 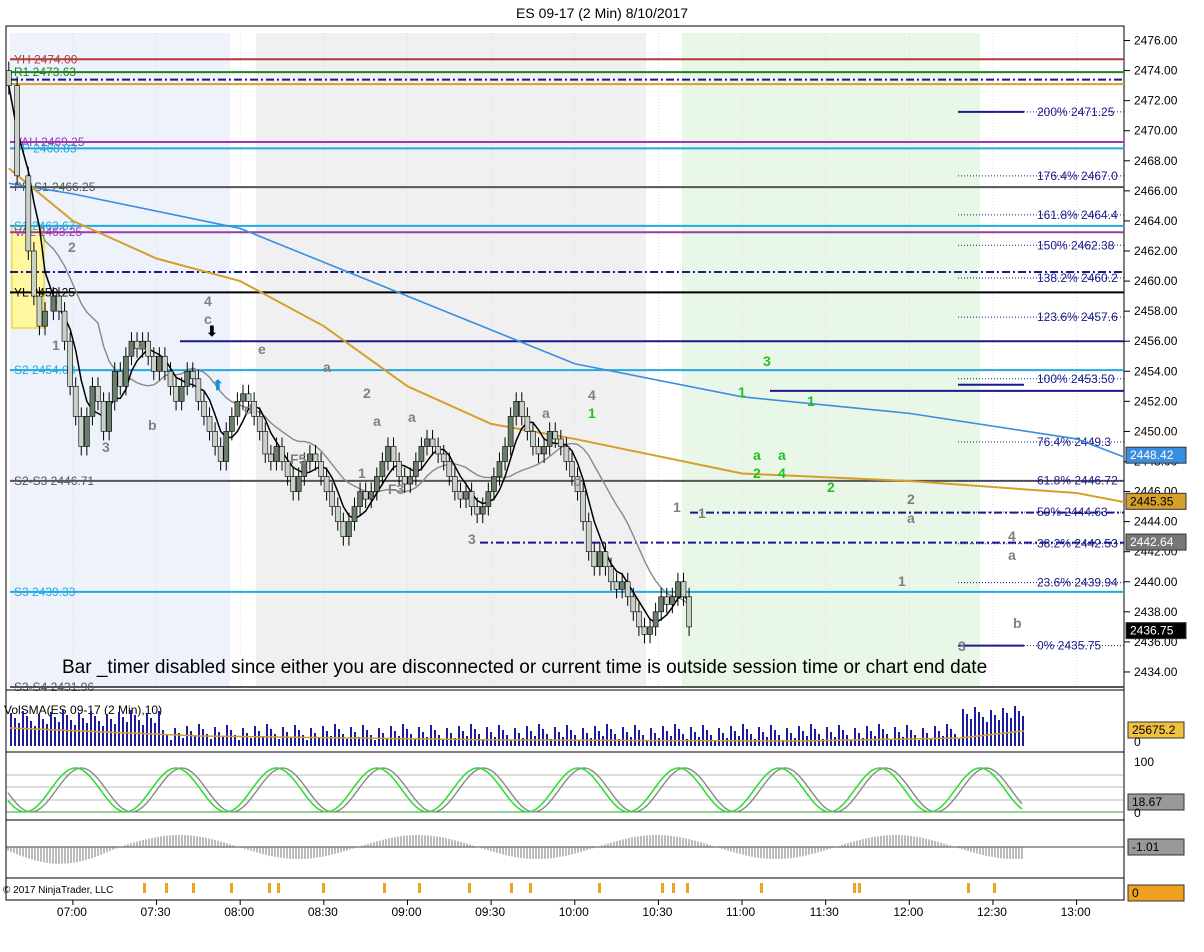 What do you see at coordinates (1077, 278) in the screenshot?
I see `fib-label: 138.2% 2460.2` at bounding box center [1077, 278].